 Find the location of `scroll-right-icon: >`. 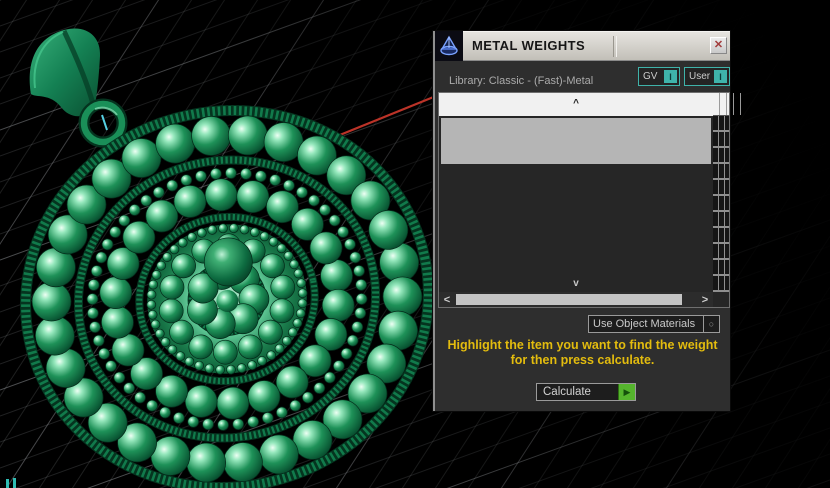

scroll-right-icon: > is located at coordinates (705, 300).